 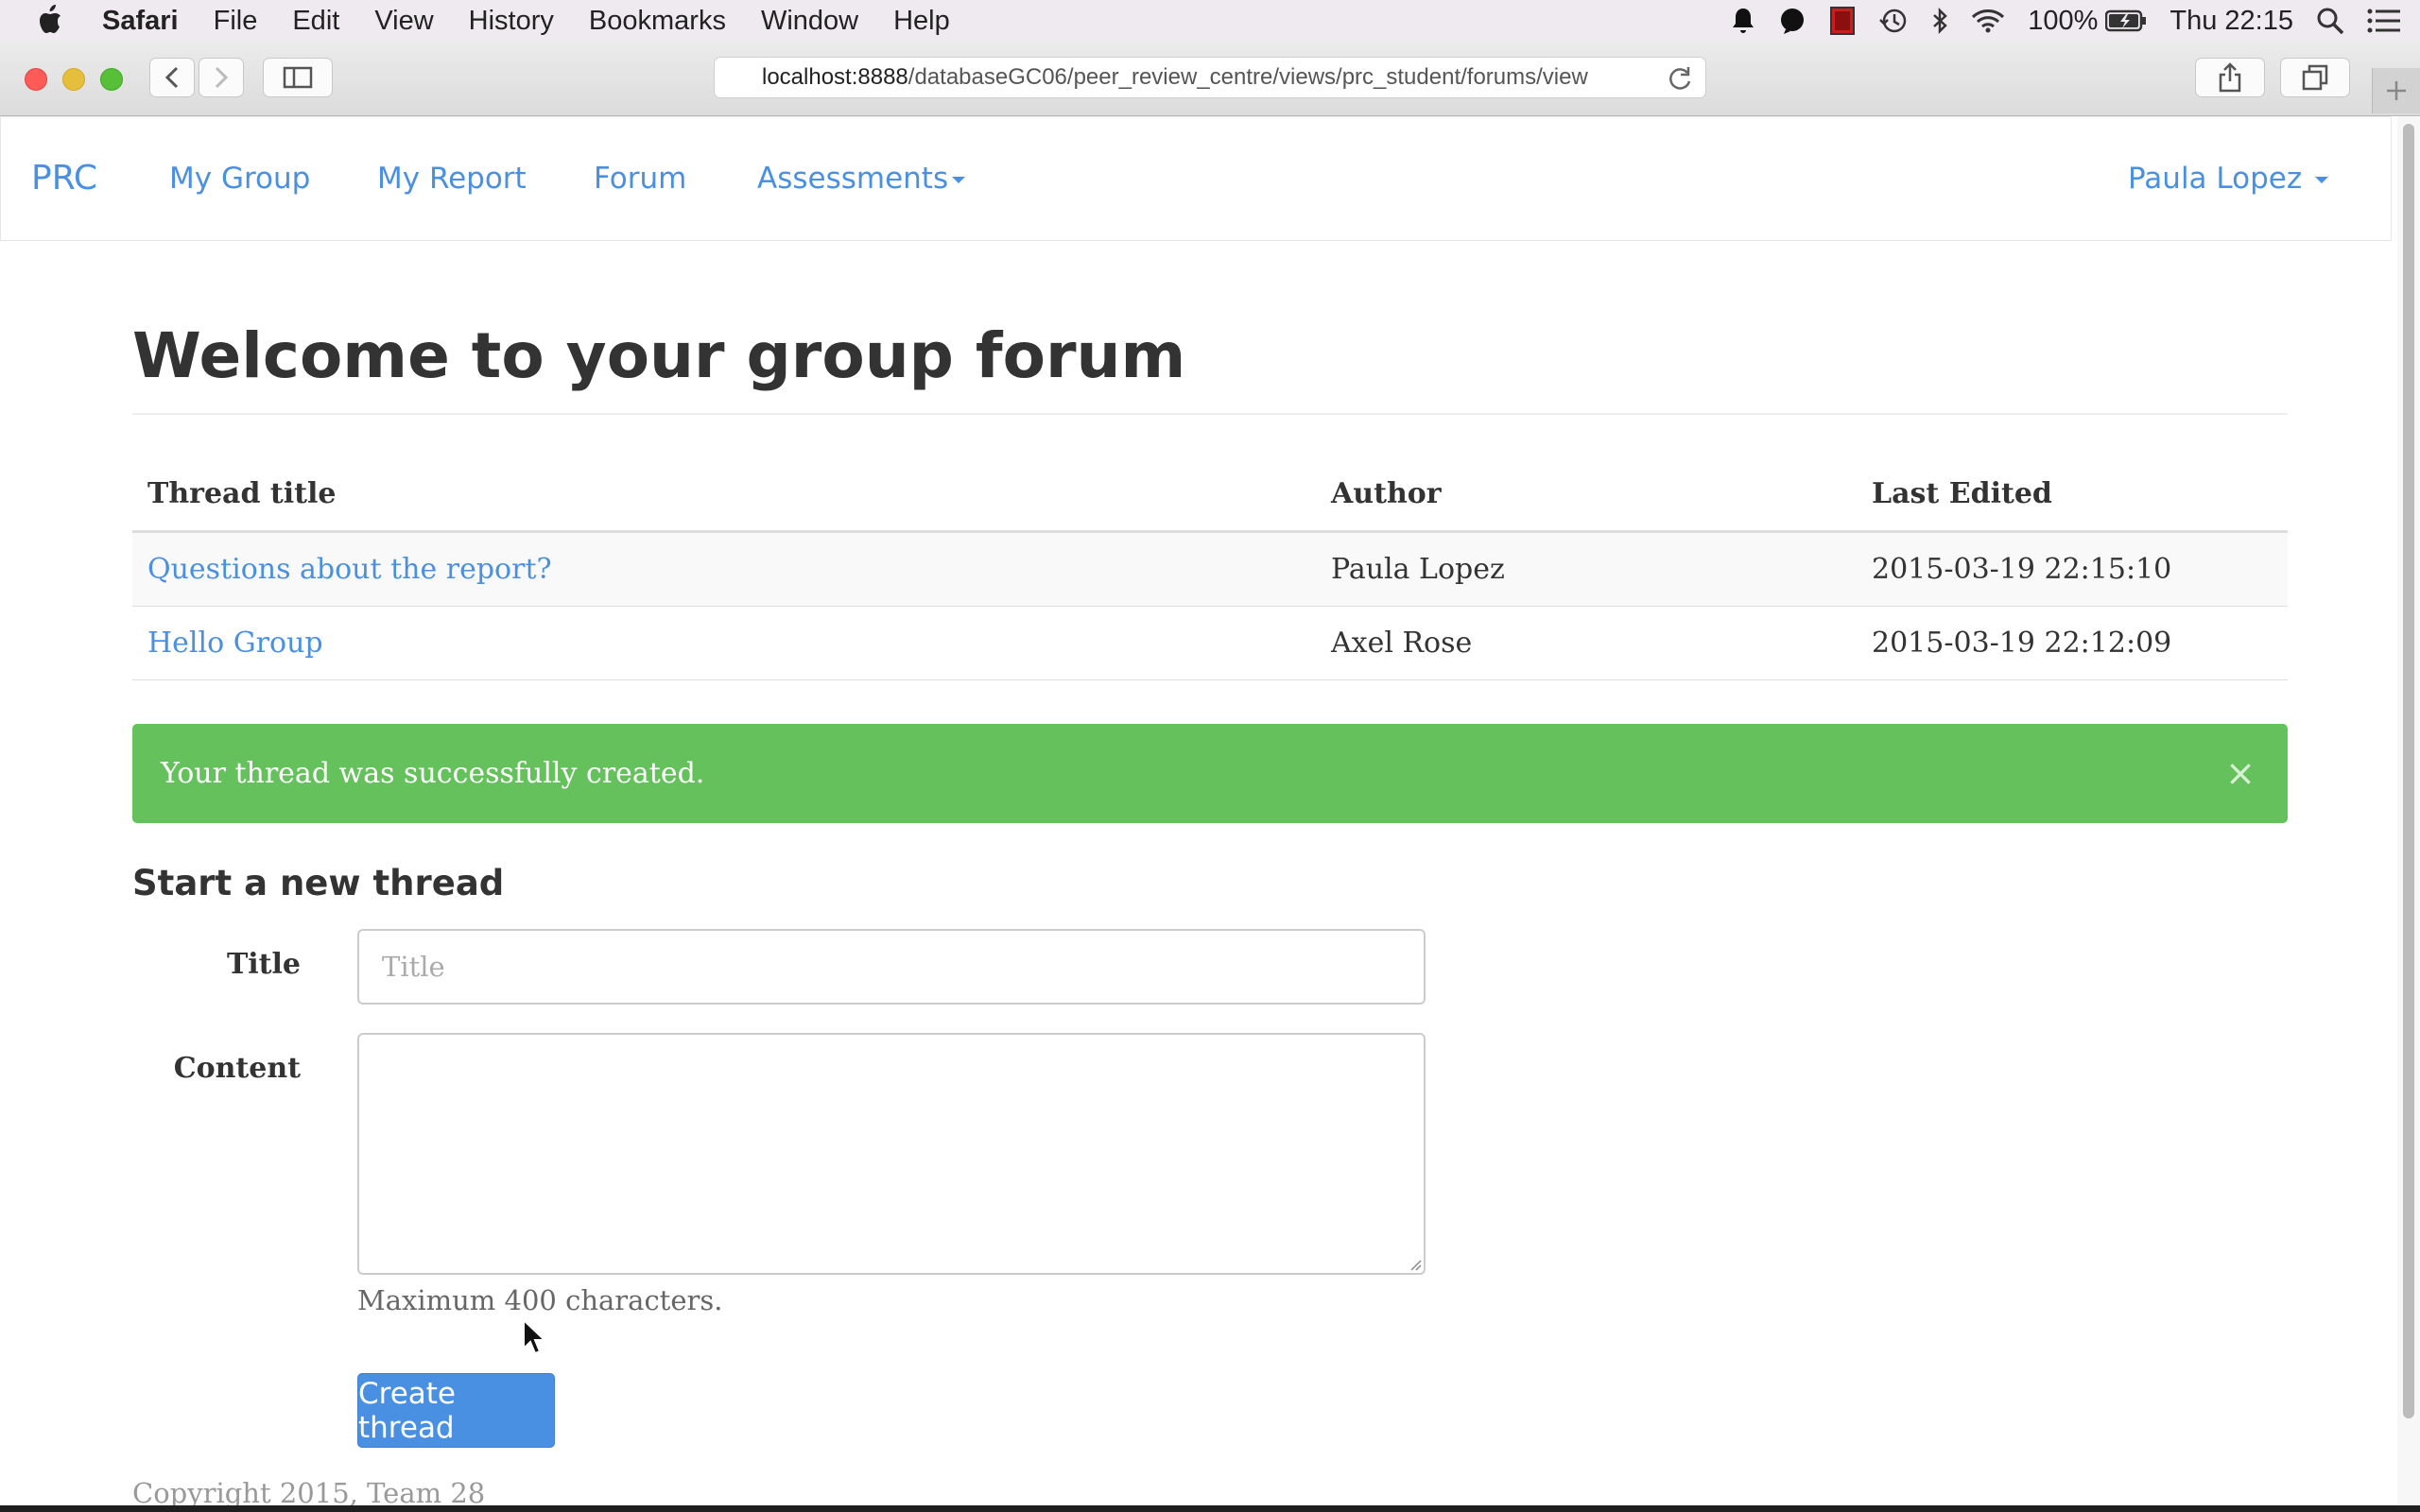 I want to click on recording-icon, so click(x=1843, y=21).